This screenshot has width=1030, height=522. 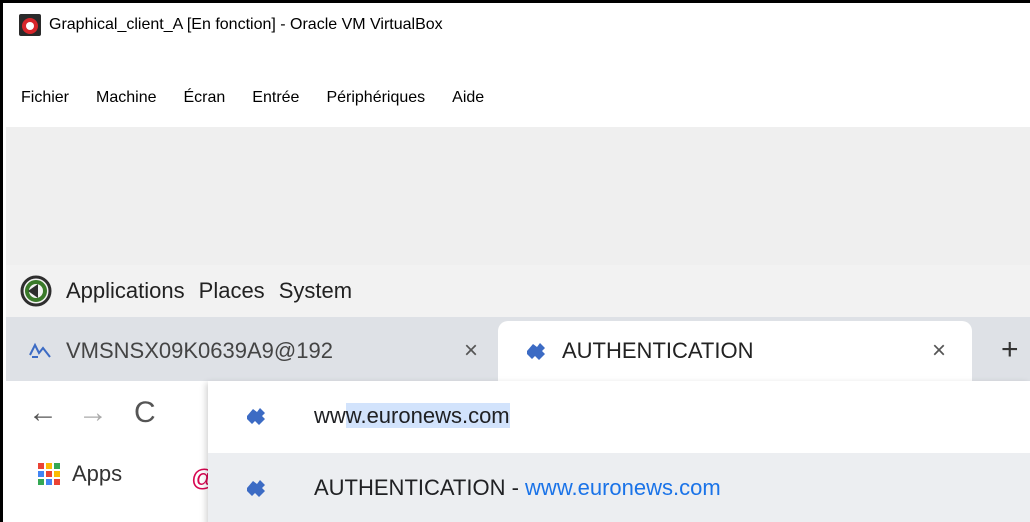 What do you see at coordinates (49, 474) in the screenshot?
I see `apps-grid-icon` at bounding box center [49, 474].